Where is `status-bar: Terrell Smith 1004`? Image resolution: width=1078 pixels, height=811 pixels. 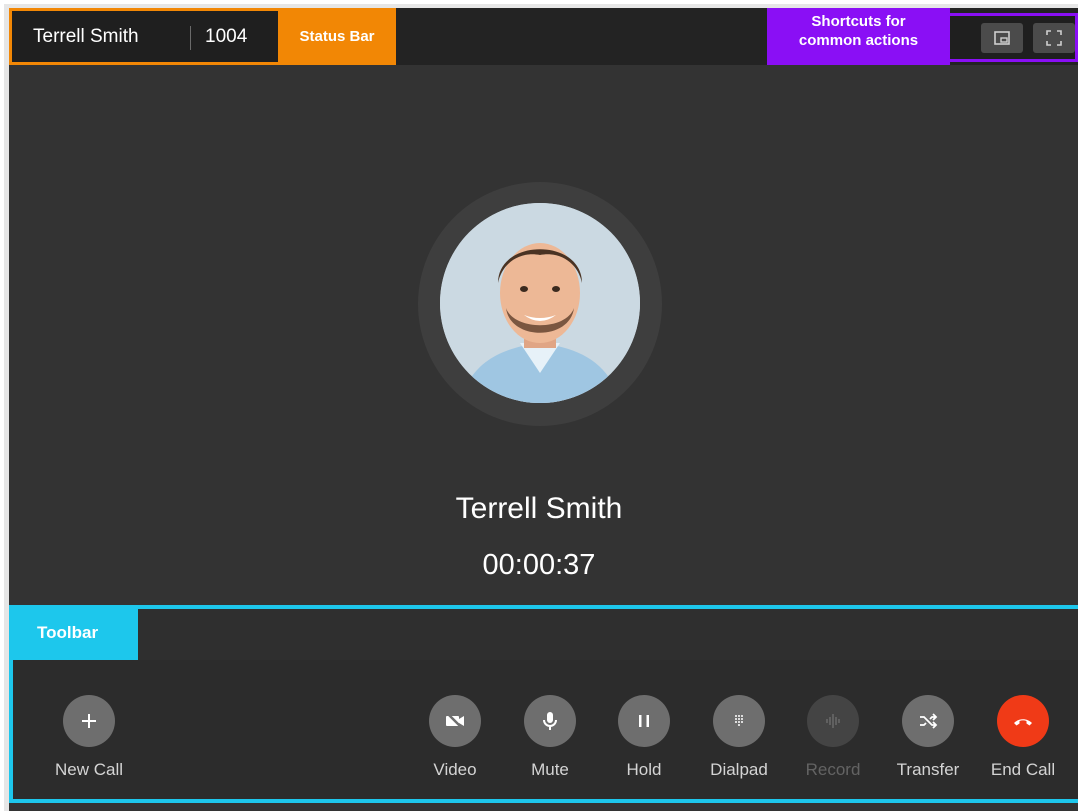 status-bar: Terrell Smith 1004 is located at coordinates (145, 36).